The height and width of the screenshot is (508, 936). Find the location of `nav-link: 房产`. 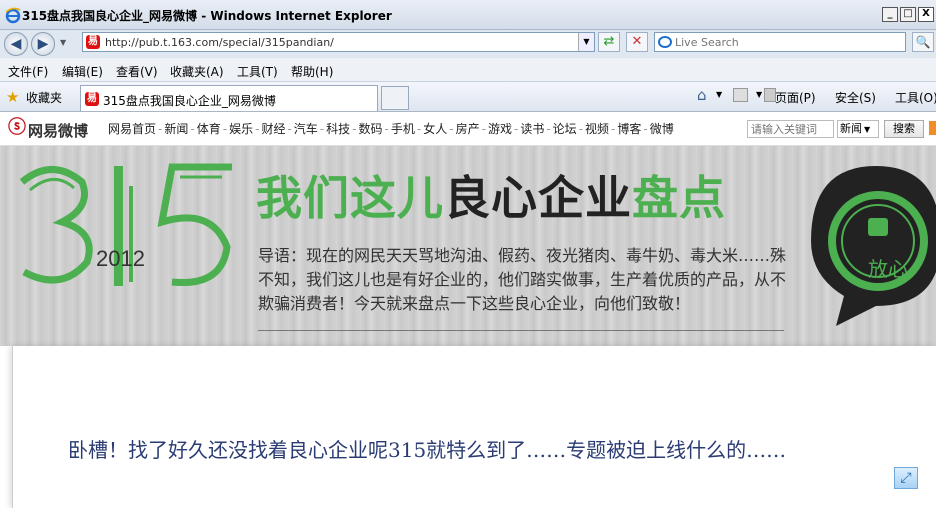

nav-link: 房产 is located at coordinates (468, 129).